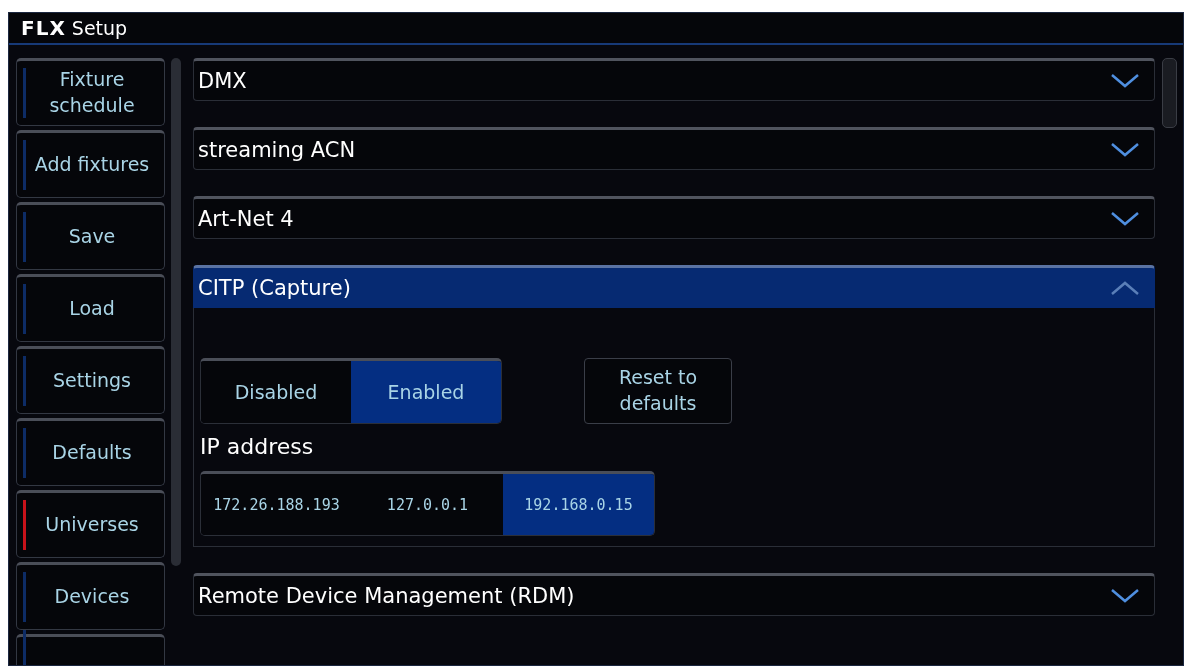 Image resolution: width=1187 pixels, height=668 pixels. What do you see at coordinates (674, 79) in the screenshot?
I see `section-header: DMX` at bounding box center [674, 79].